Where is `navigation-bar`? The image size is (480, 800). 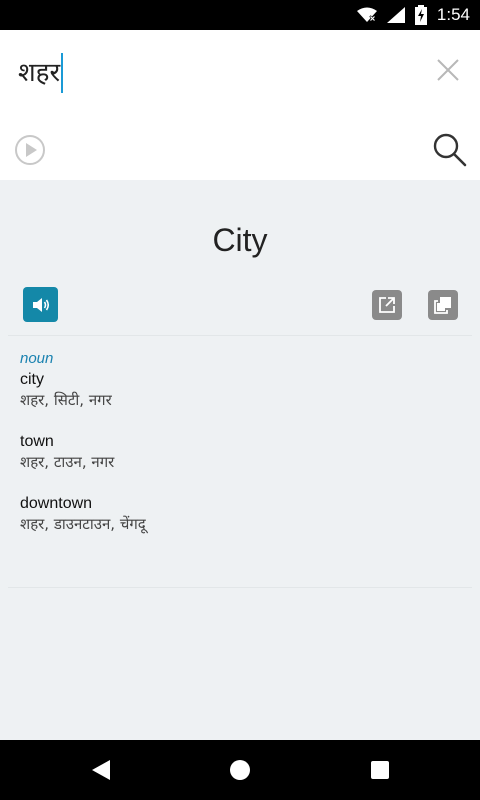
navigation-bar is located at coordinates (240, 770).